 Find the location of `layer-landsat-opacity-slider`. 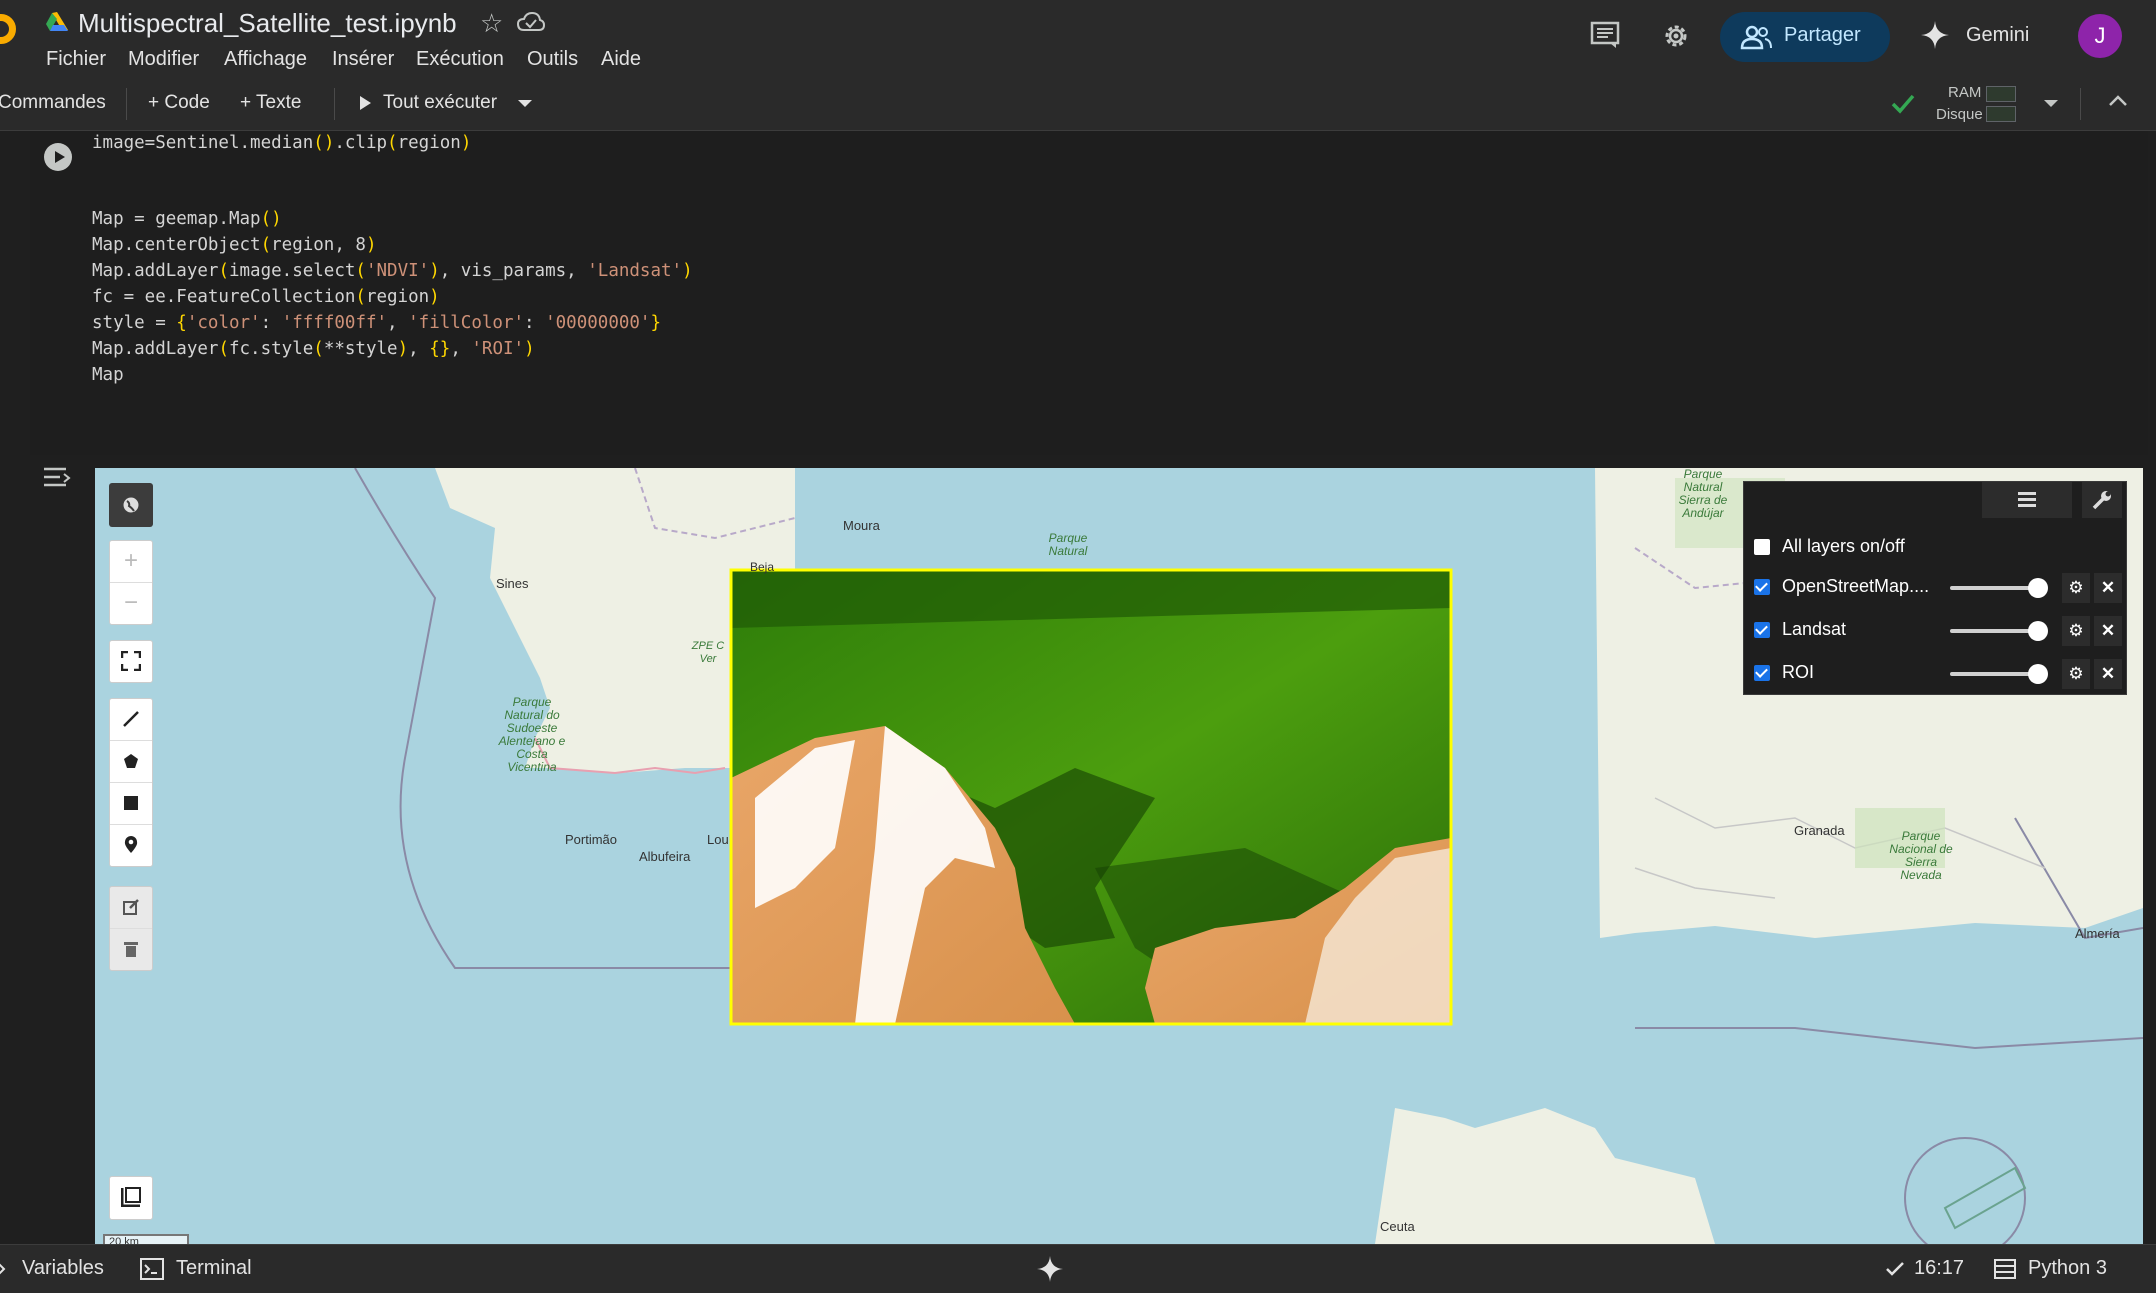

layer-landsat-opacity-slider is located at coordinates (1993, 631).